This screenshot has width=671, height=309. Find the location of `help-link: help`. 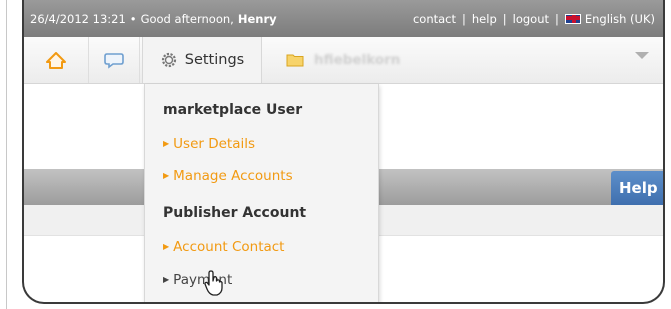

help-link: help is located at coordinates (484, 19).